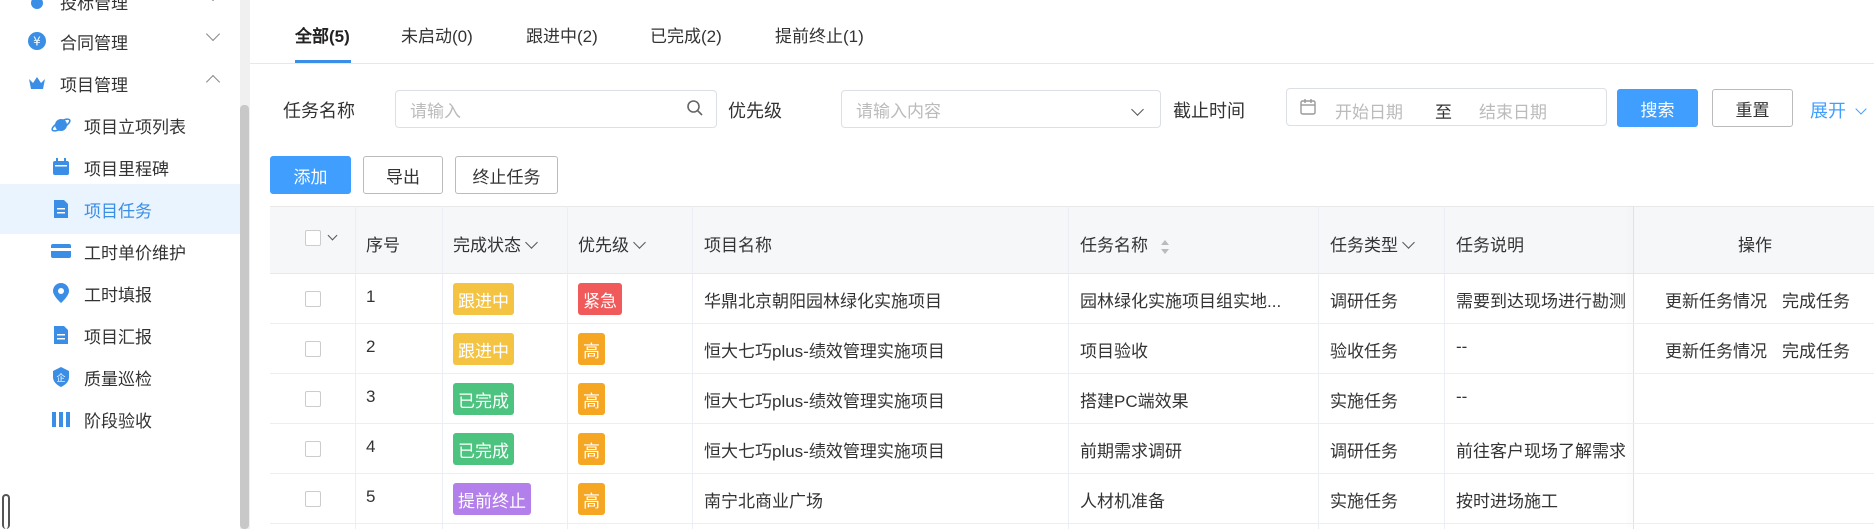 The width and height of the screenshot is (1874, 529). Describe the element at coordinates (898, 111) in the screenshot. I see `priority-placeholder: 请输入内容` at that location.